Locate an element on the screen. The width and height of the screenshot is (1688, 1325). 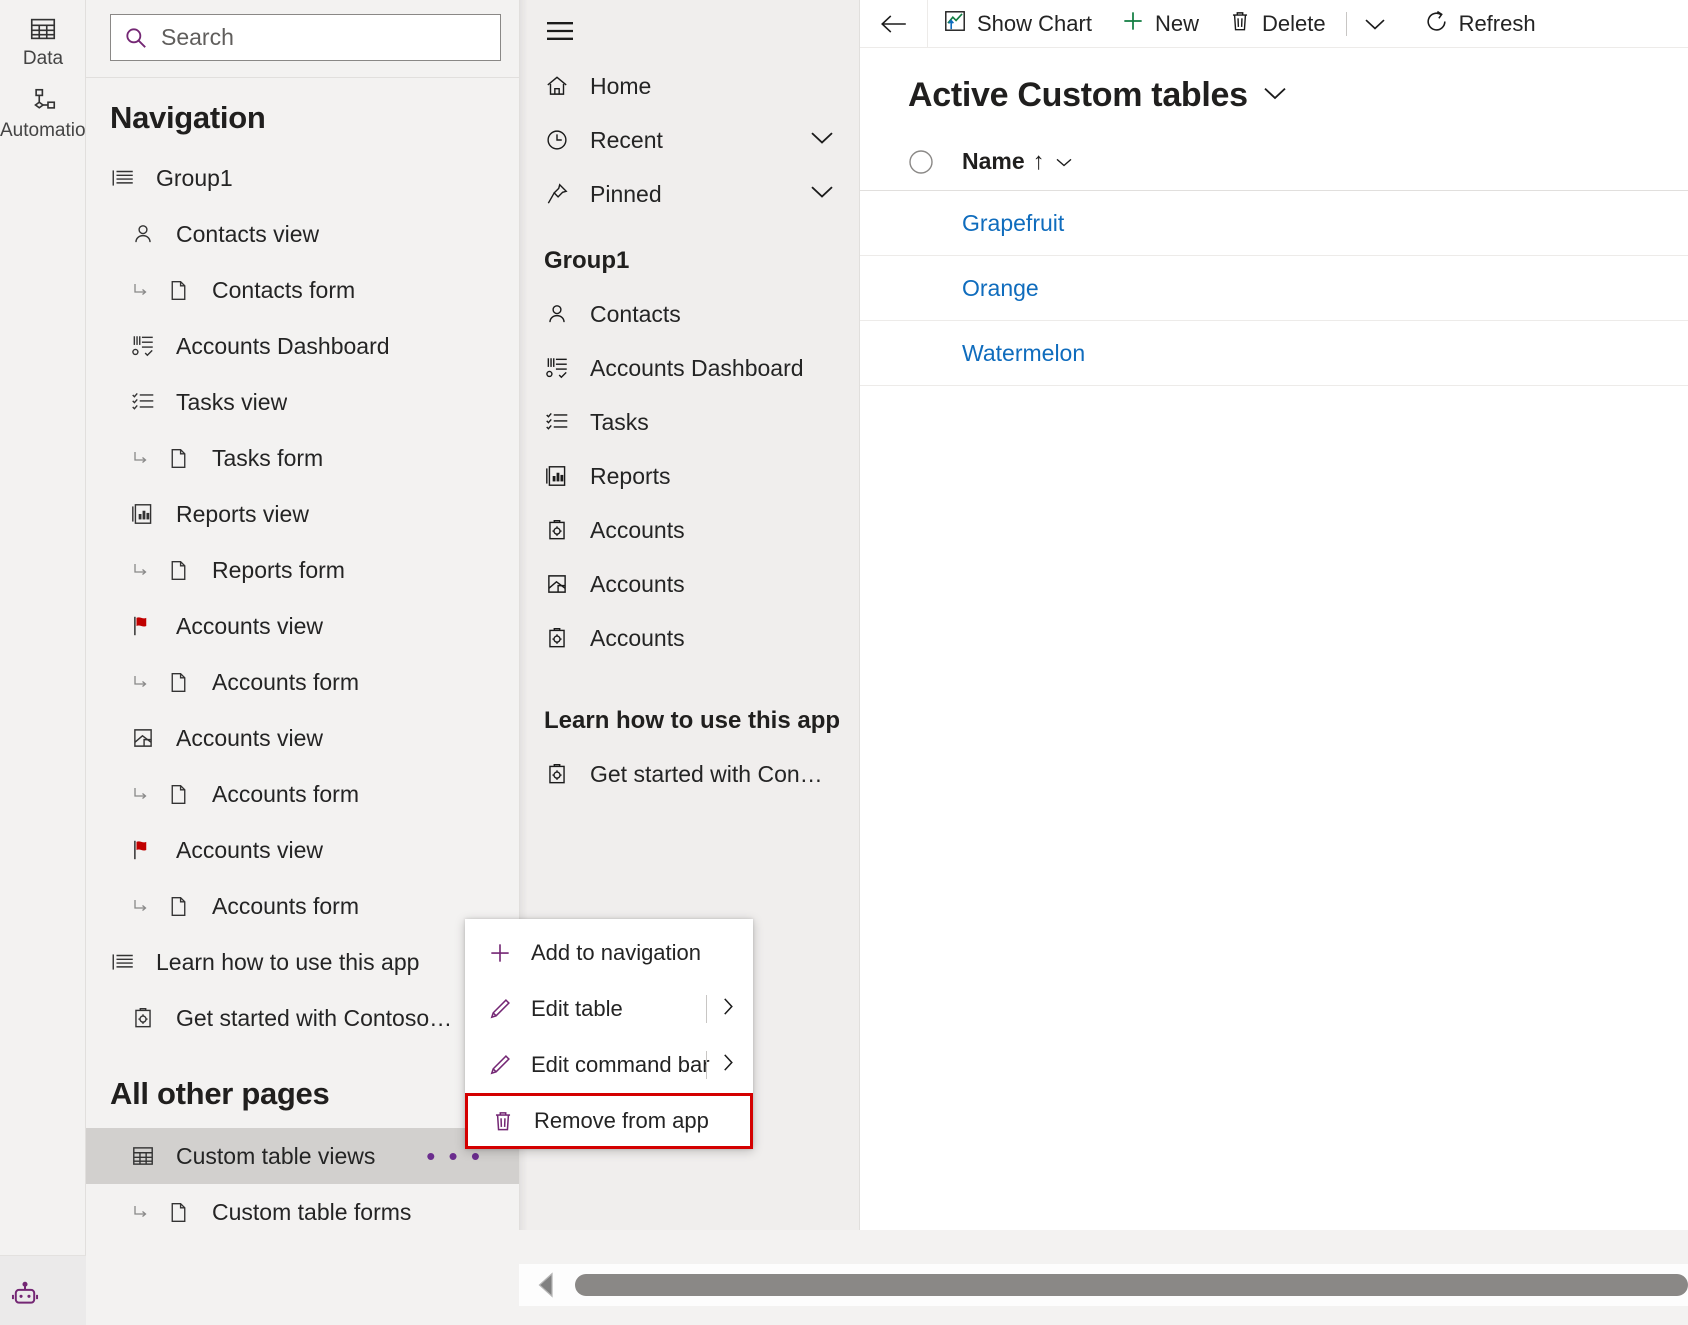
delete-button: Delete is located at coordinates (1276, 24).